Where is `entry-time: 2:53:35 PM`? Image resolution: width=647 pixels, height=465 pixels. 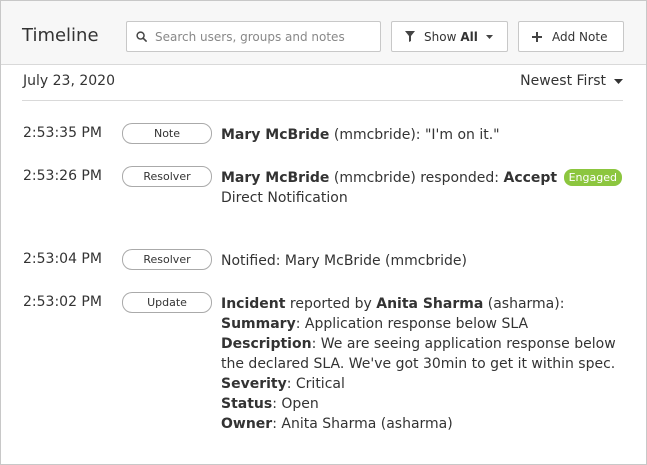
entry-time: 2:53:35 PM is located at coordinates (62, 133).